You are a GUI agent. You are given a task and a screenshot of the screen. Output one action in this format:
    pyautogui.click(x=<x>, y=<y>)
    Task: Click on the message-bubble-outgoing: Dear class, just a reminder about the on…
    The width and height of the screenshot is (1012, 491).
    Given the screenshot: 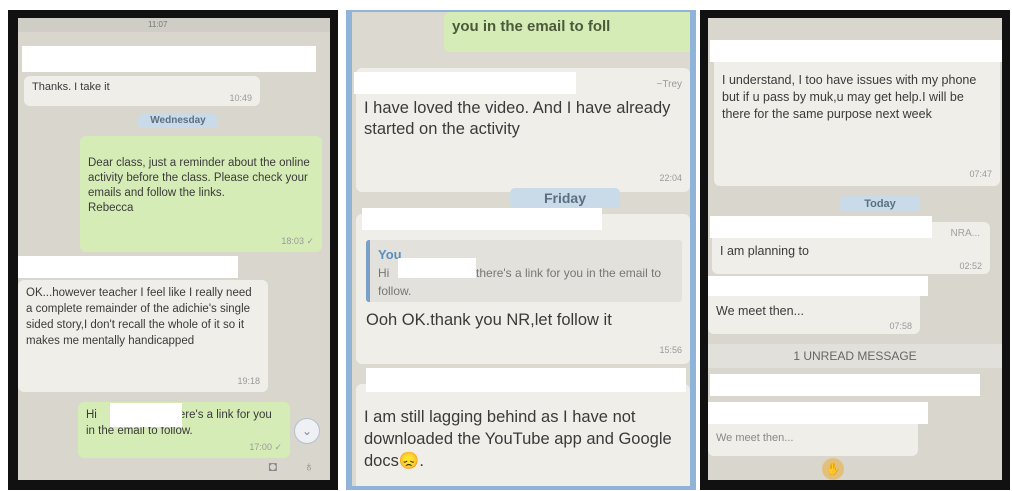 What is the action you would take?
    pyautogui.click(x=201, y=194)
    